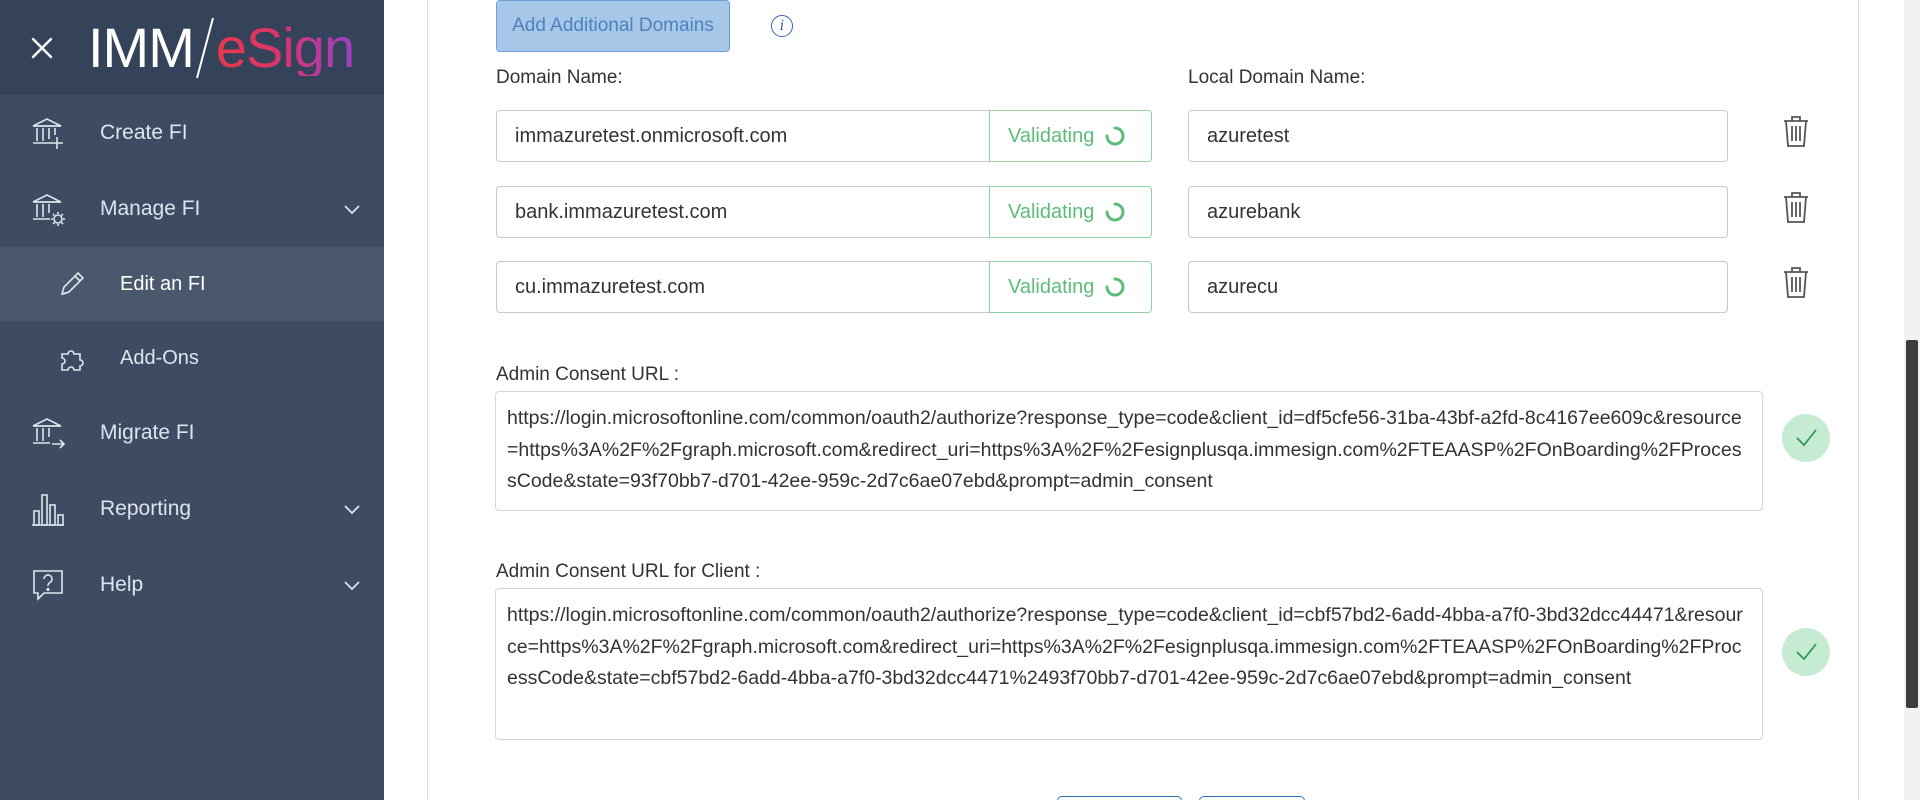 This screenshot has height=800, width=1920. I want to click on sidebar-item-label: Add-Ons, so click(159, 357).